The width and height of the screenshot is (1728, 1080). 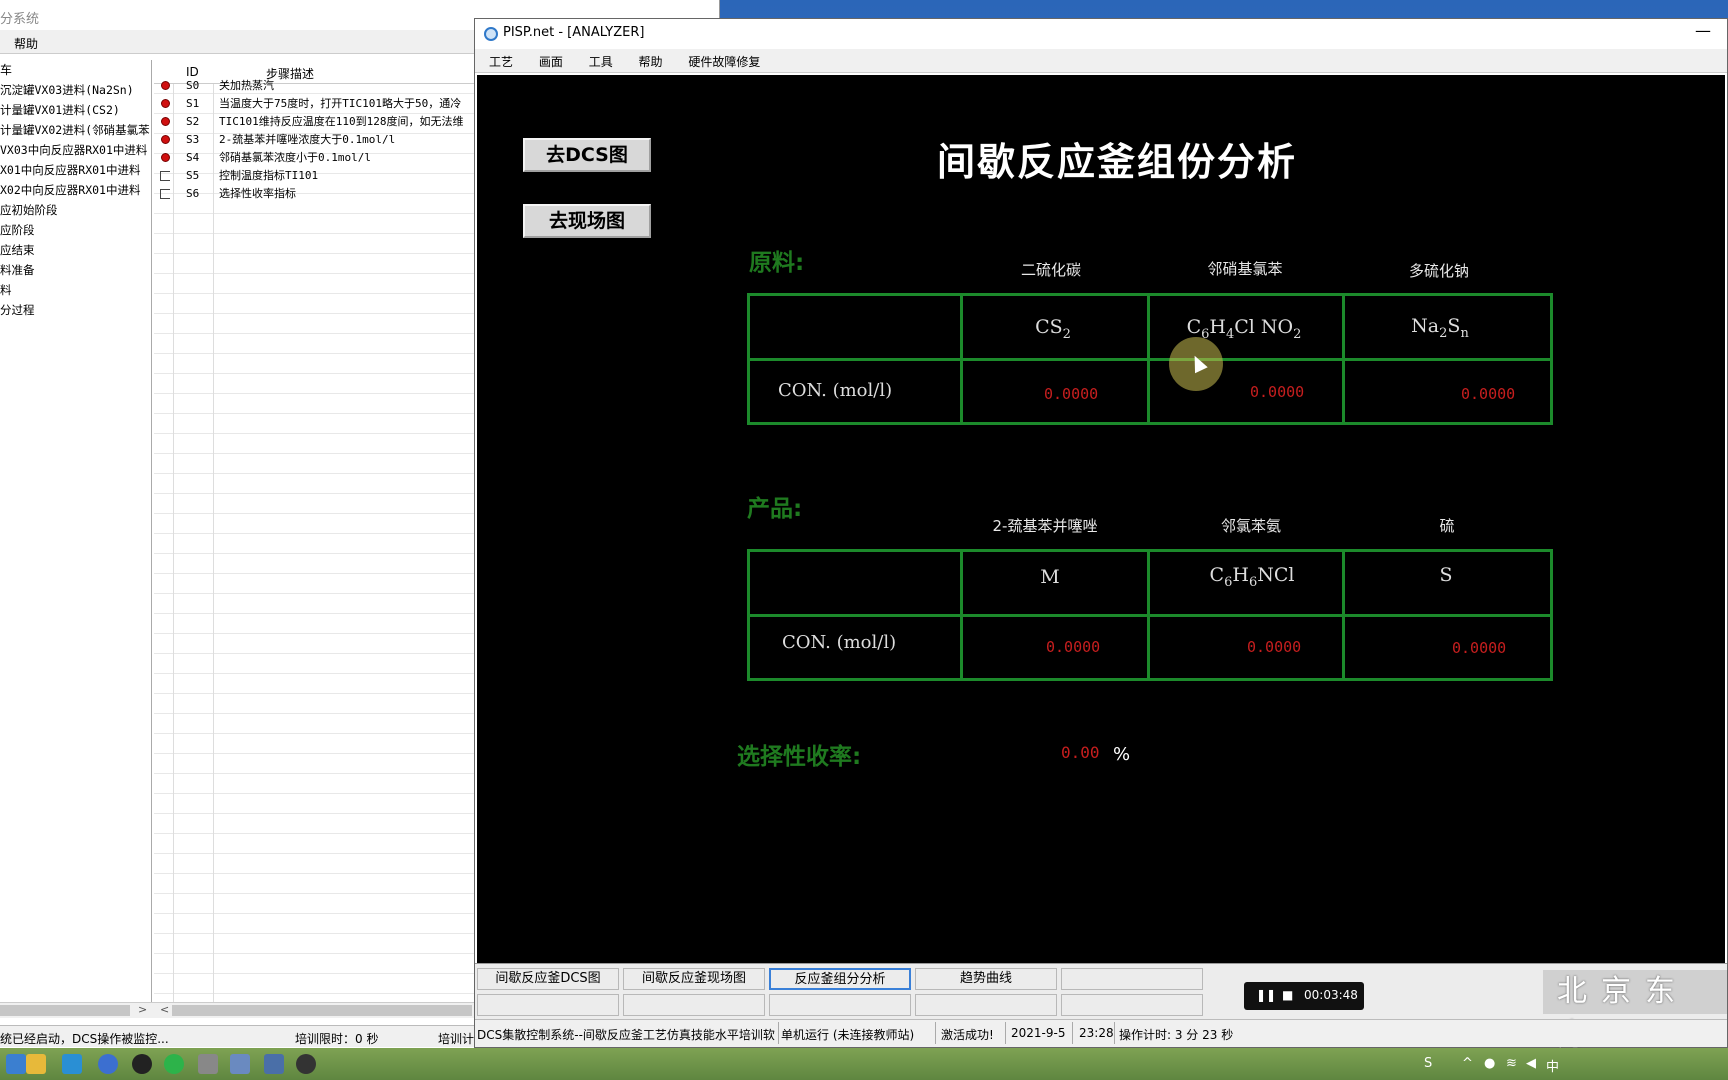 I want to click on window-icon, so click(x=274, y=1064).